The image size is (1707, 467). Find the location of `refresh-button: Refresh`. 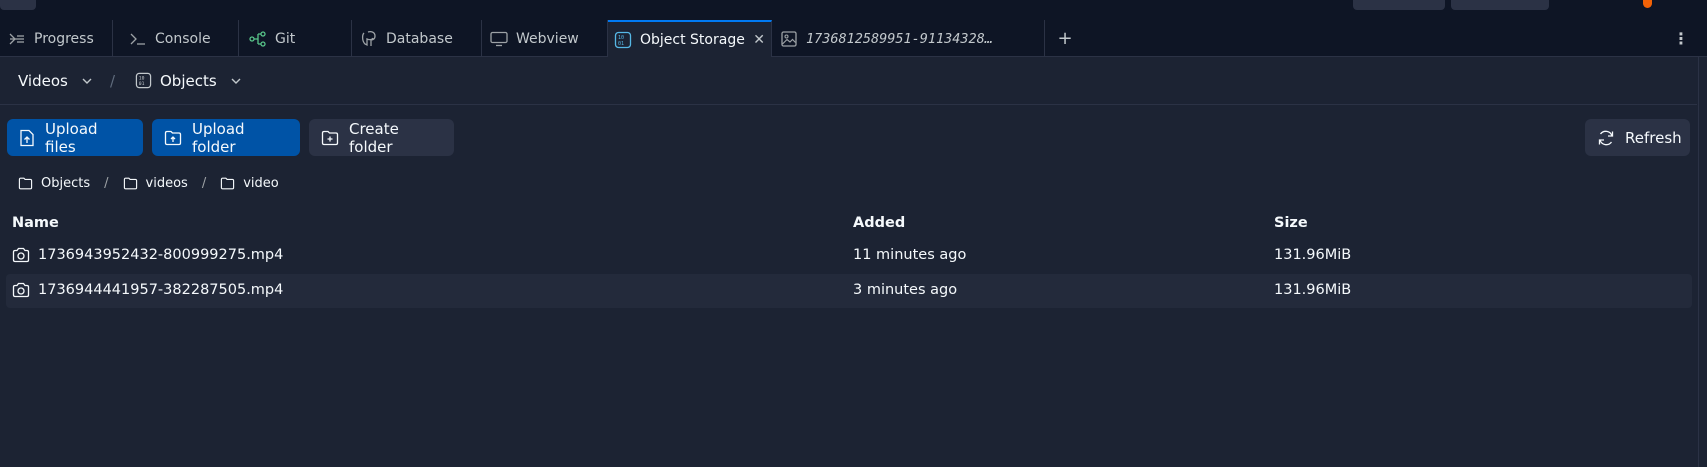

refresh-button: Refresh is located at coordinates (1637, 137).